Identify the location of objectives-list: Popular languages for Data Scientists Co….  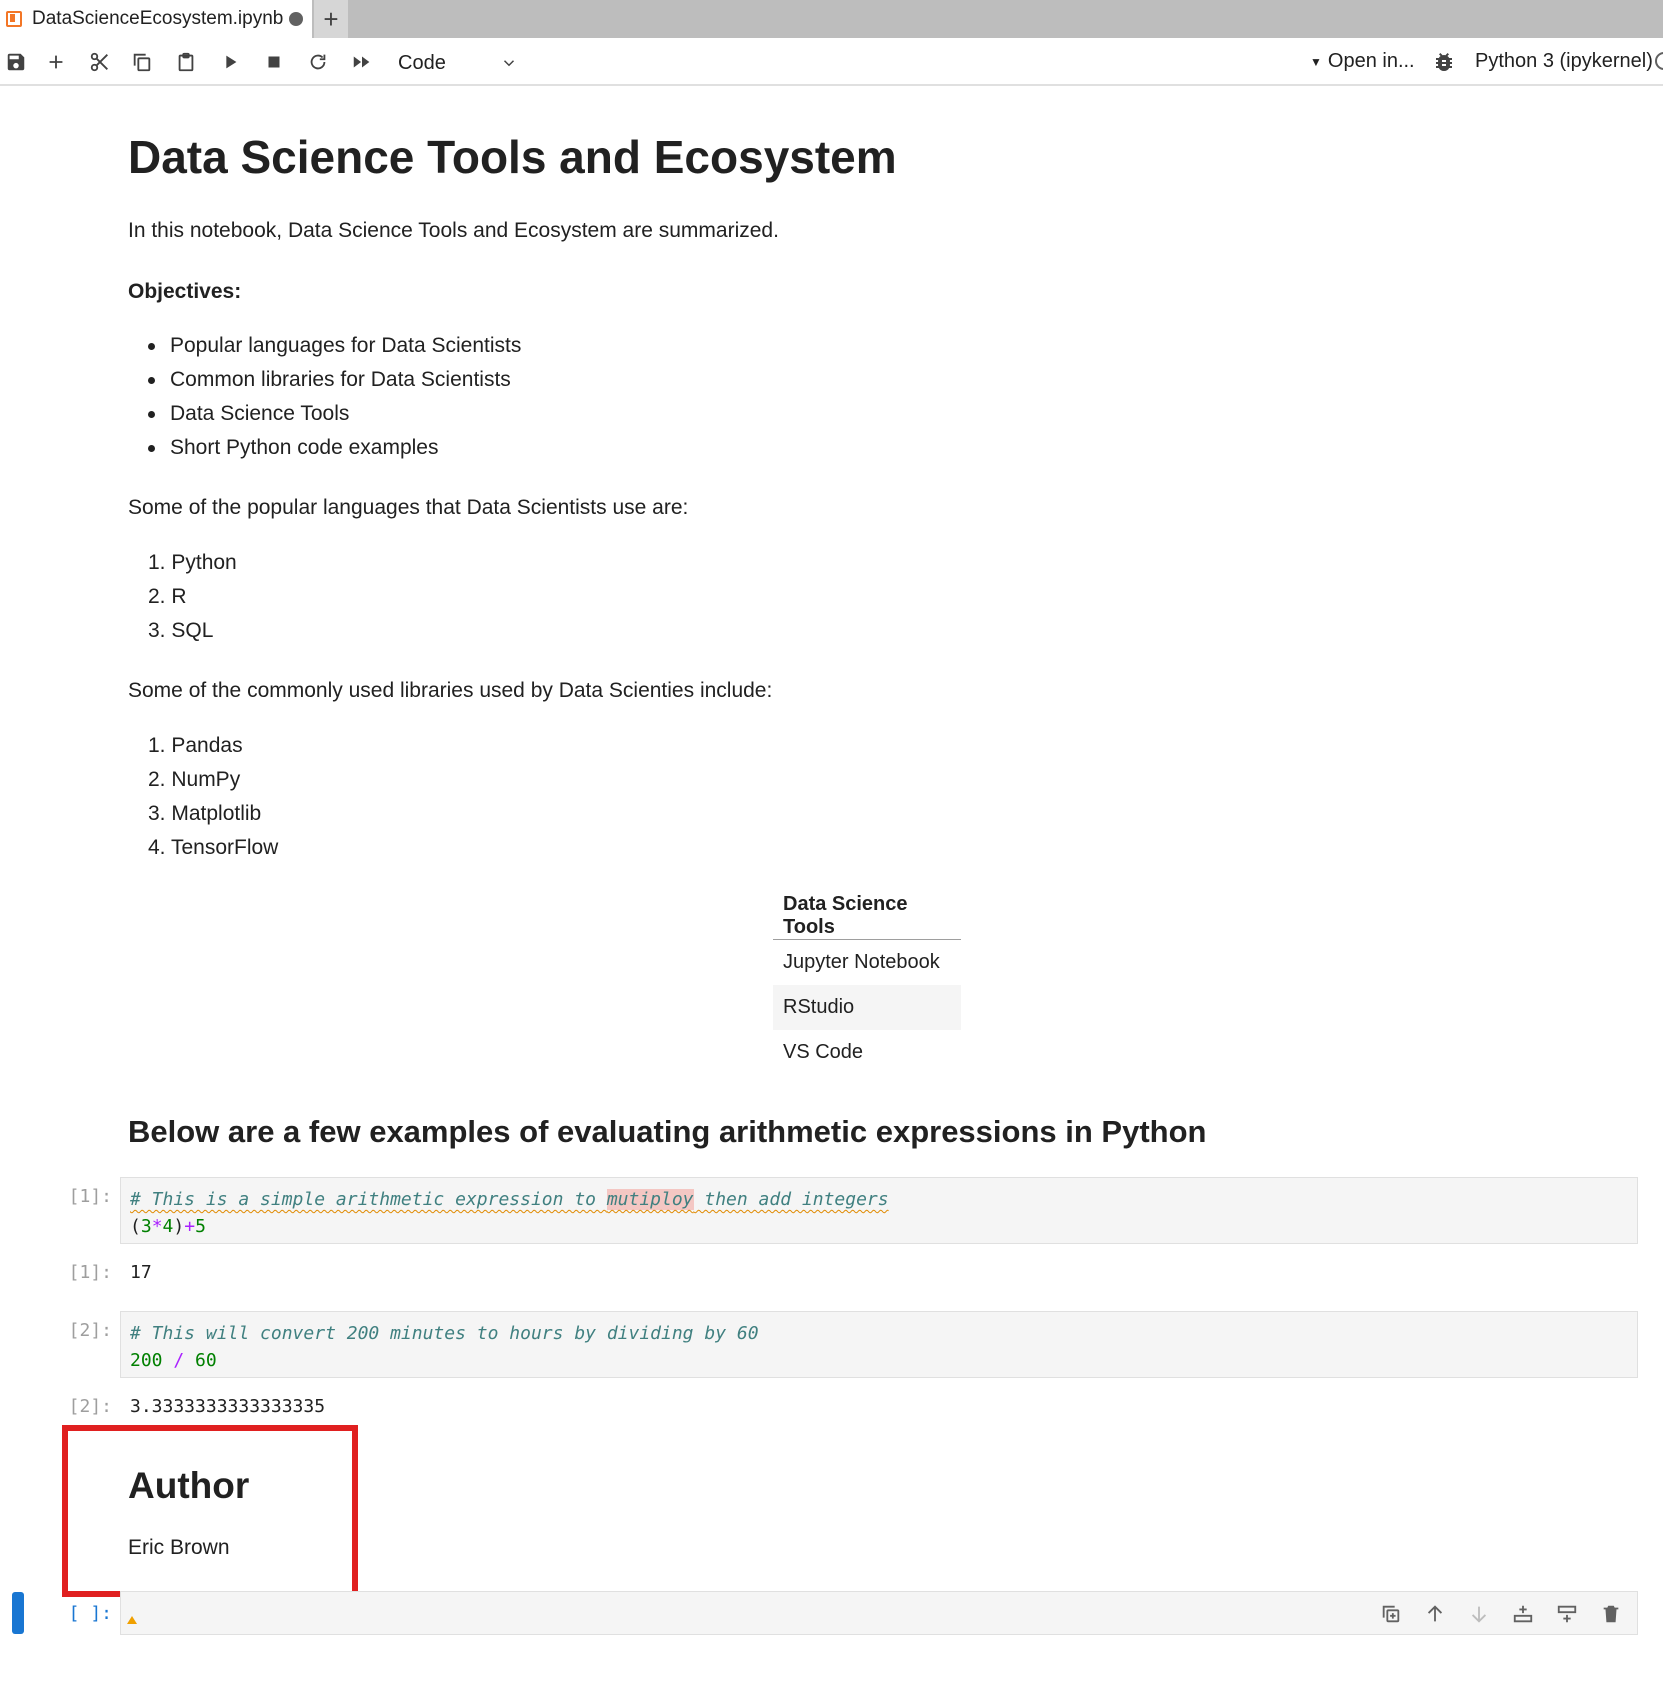
(334, 397).